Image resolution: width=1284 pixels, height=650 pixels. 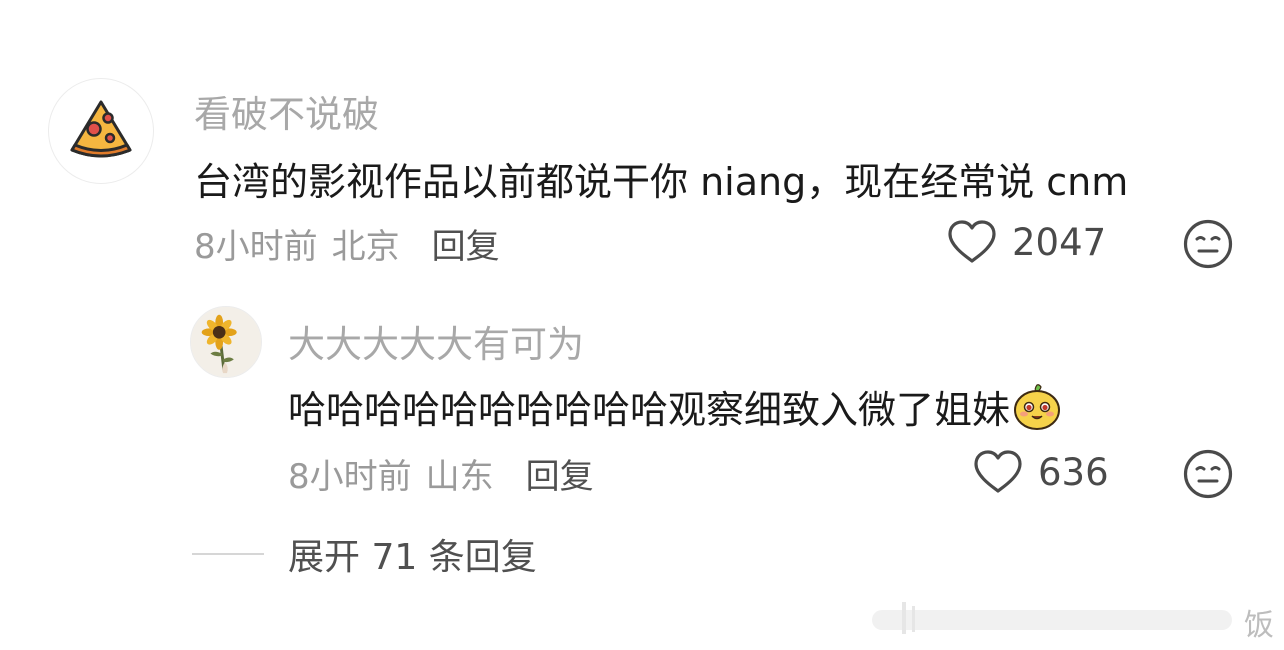 I want to click on pizza-icon, so click(x=101, y=129).